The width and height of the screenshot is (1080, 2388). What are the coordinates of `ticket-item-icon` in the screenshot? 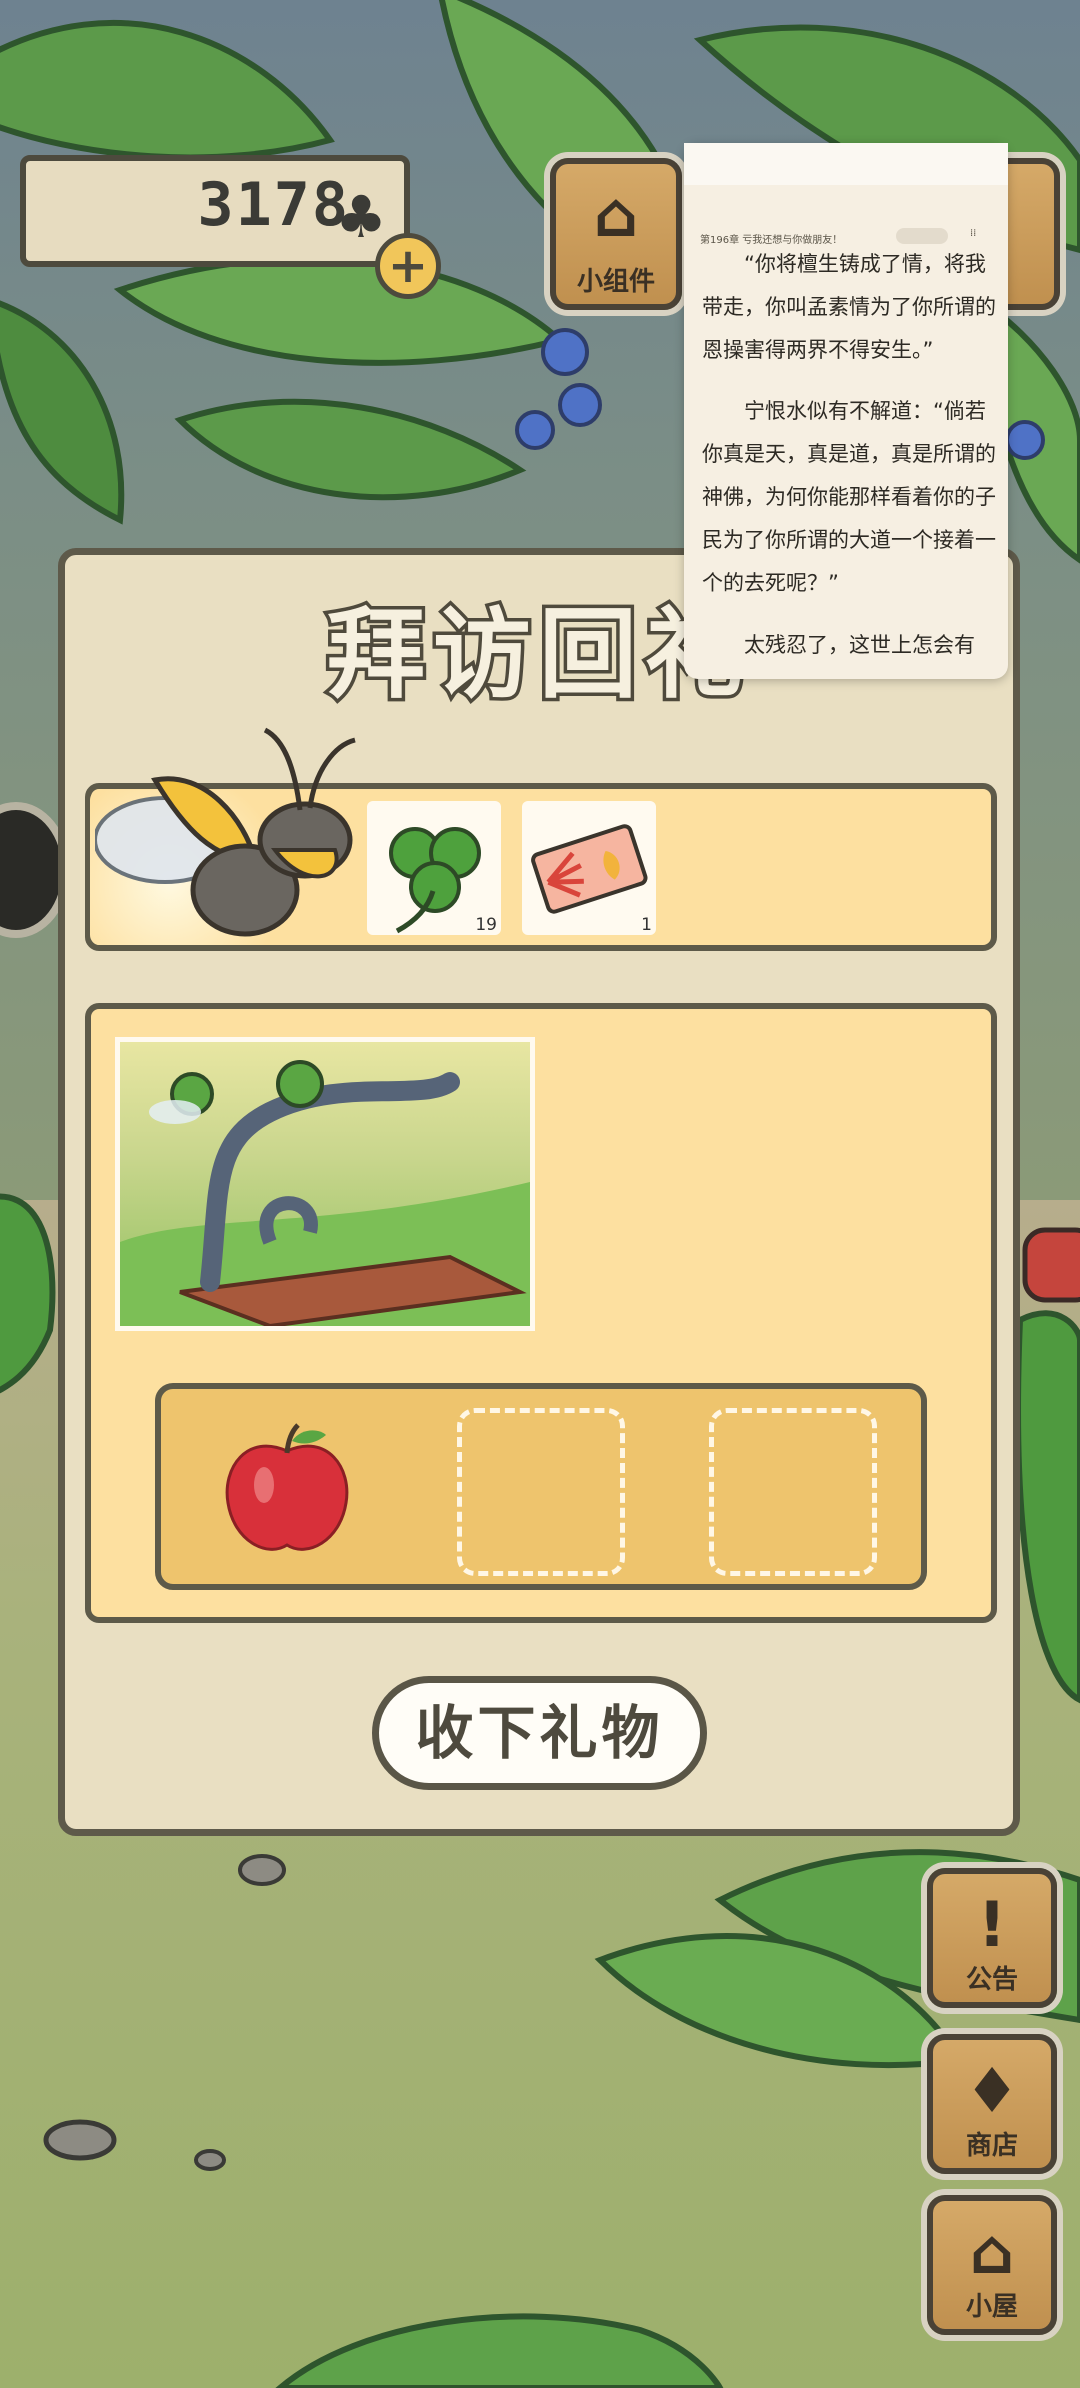 It's located at (589, 869).